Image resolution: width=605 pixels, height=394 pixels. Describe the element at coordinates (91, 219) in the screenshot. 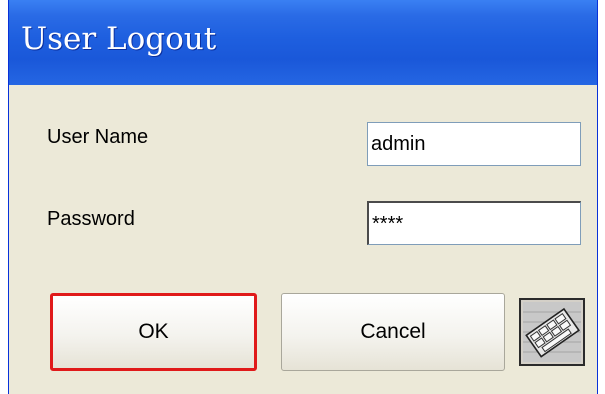

I see `password-label: Password` at that location.